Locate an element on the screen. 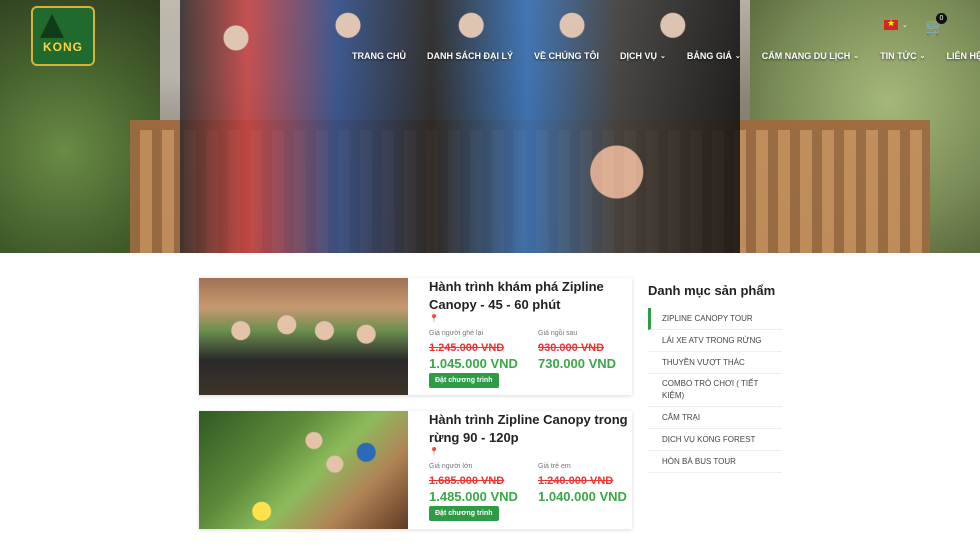  price-label: Giá người lớn is located at coordinates (451, 466).